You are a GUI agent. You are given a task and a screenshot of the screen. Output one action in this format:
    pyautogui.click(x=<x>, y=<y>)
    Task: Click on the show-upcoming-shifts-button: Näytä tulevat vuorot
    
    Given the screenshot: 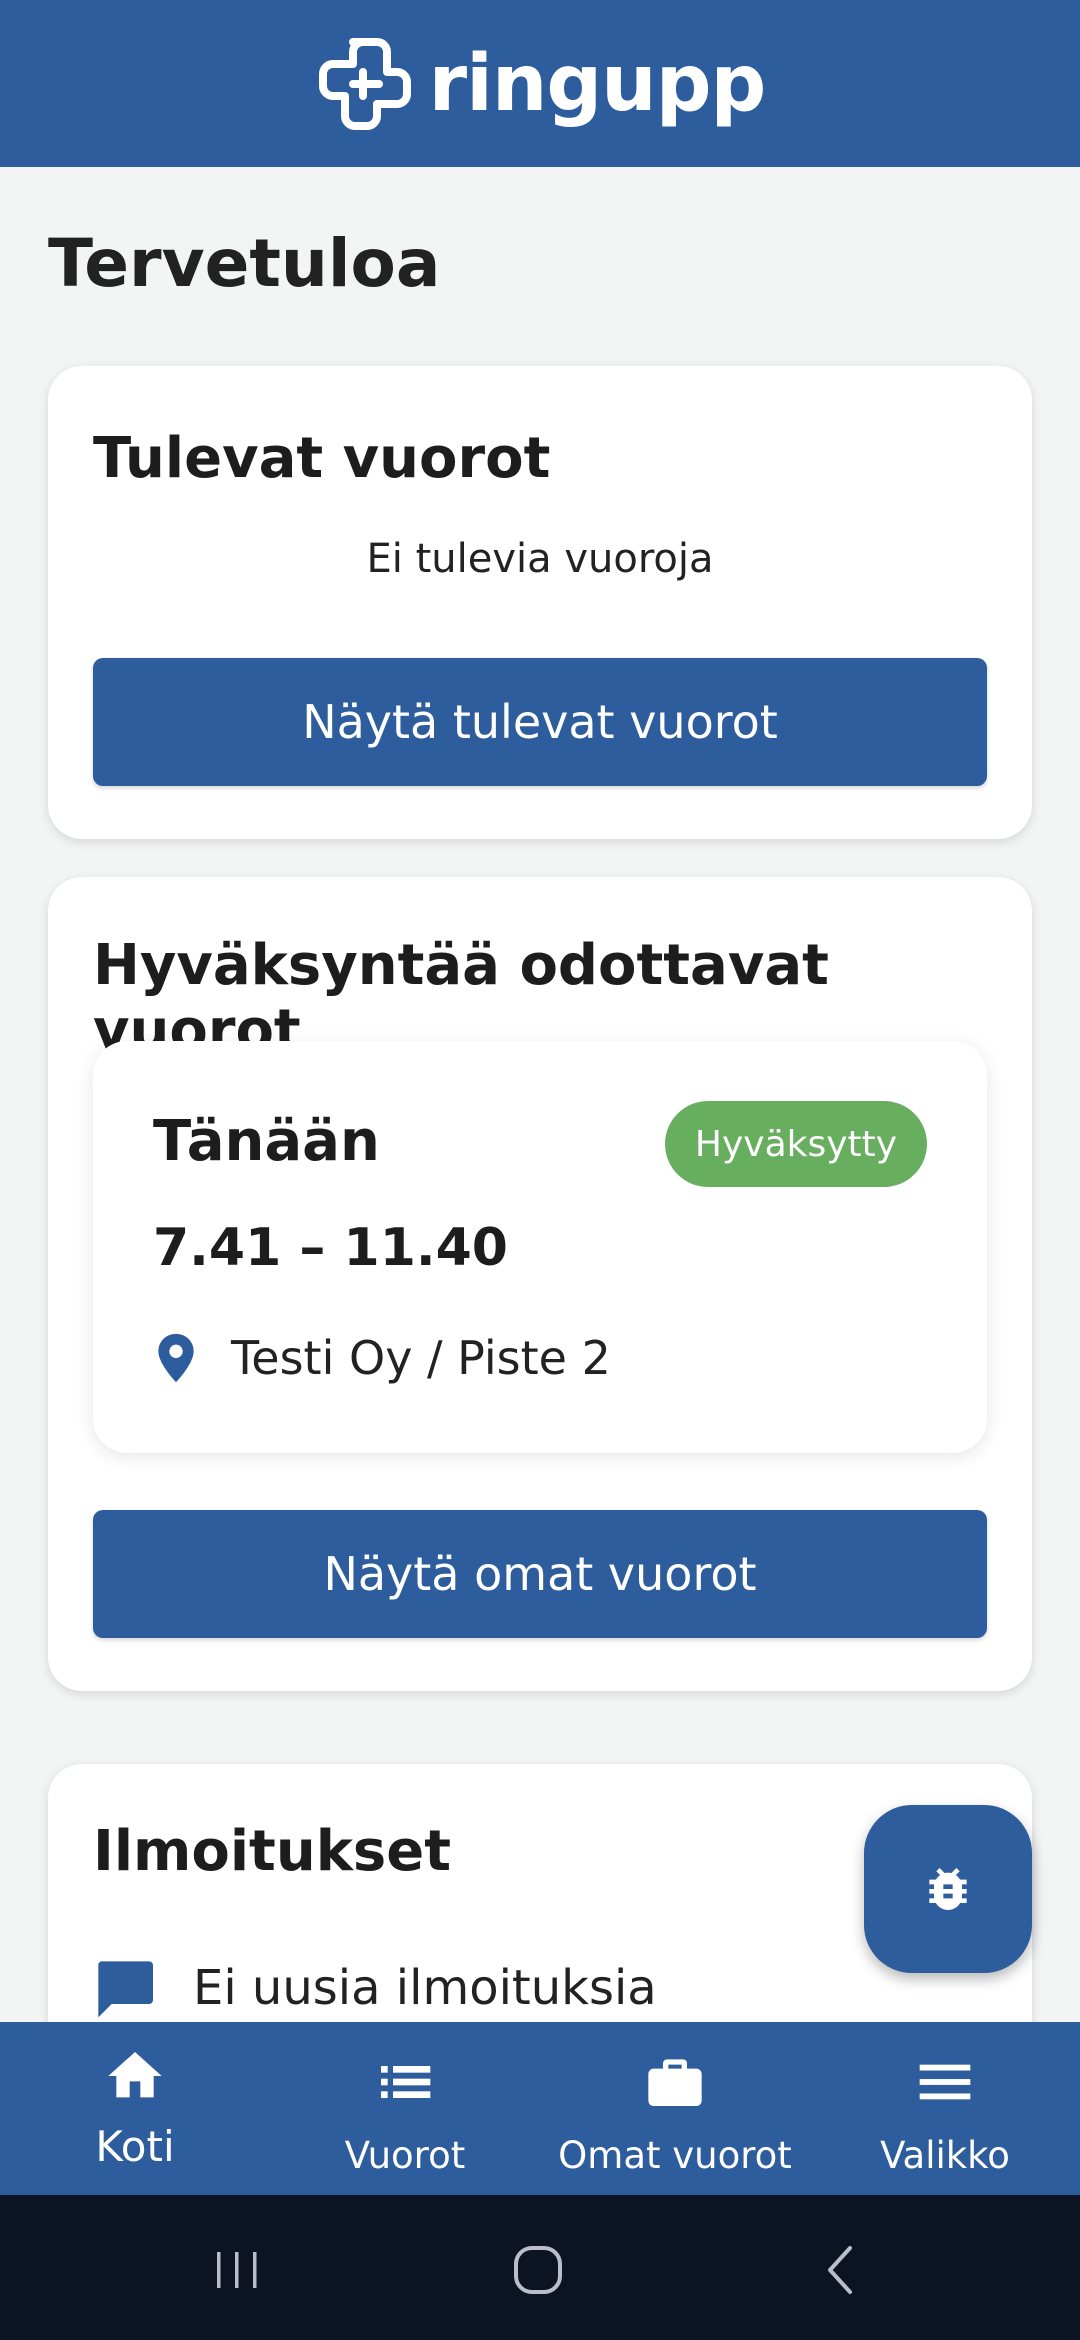 What is the action you would take?
    pyautogui.click(x=540, y=722)
    